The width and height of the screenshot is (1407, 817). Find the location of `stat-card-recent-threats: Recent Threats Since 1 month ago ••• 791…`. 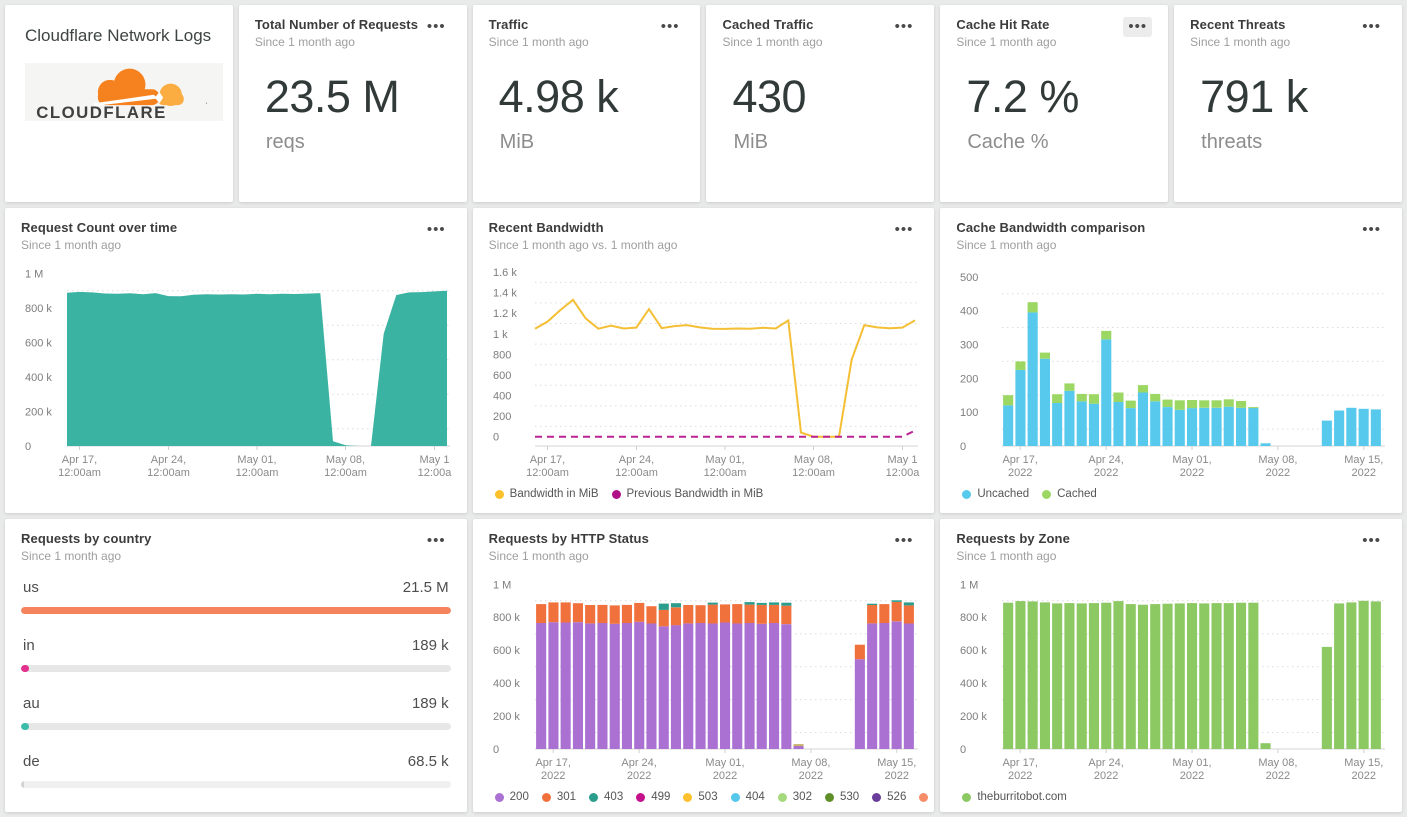

stat-card-recent-threats: Recent Threats Since 1 month ago ••• 791… is located at coordinates (1288, 103).